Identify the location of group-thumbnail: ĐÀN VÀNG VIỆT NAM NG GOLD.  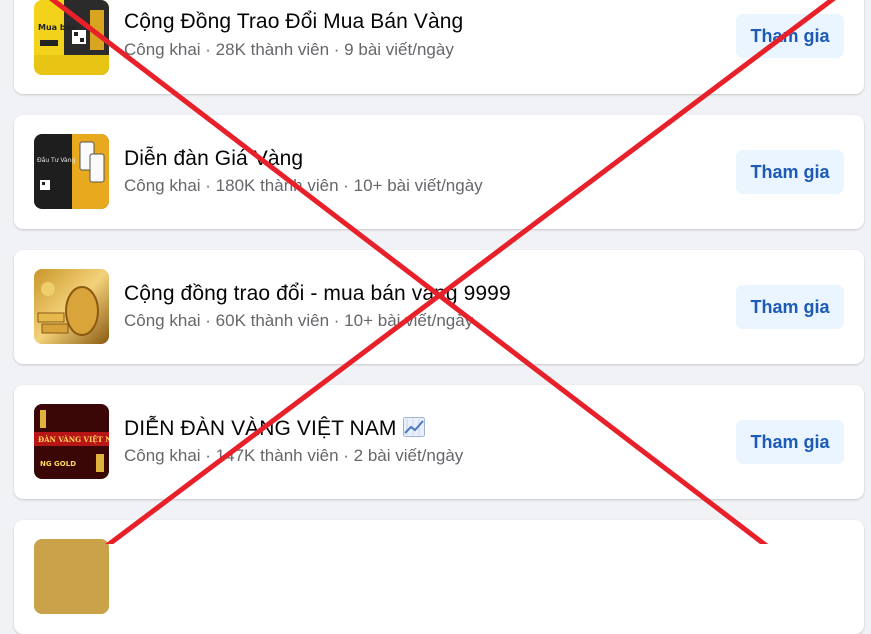
(71, 441).